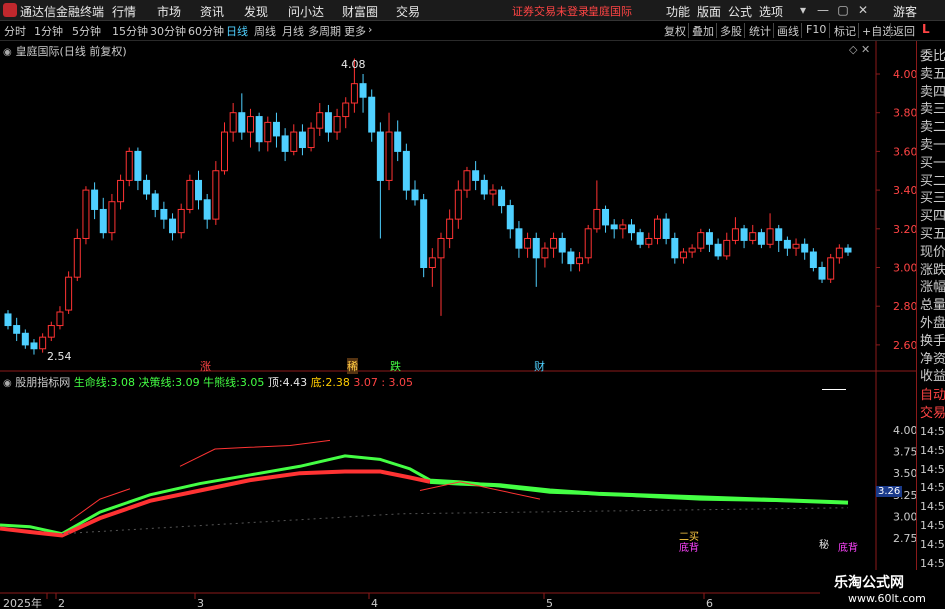  I want to click on period-5min: 5分钟, so click(86, 31).